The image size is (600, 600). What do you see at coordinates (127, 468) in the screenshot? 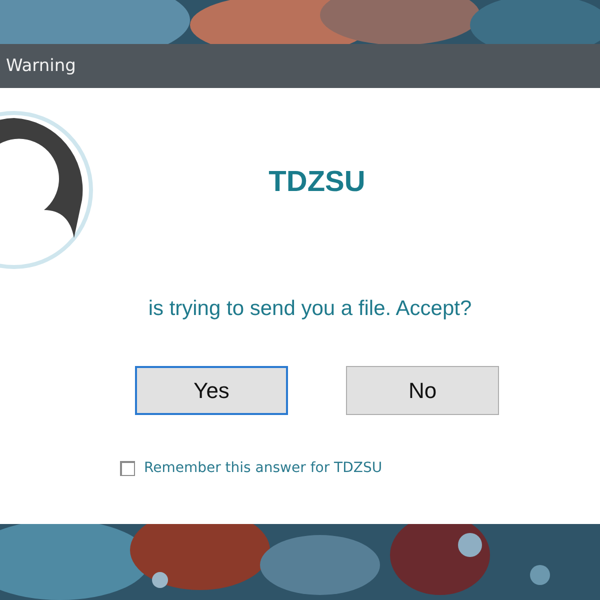
I see `checkbox` at bounding box center [127, 468].